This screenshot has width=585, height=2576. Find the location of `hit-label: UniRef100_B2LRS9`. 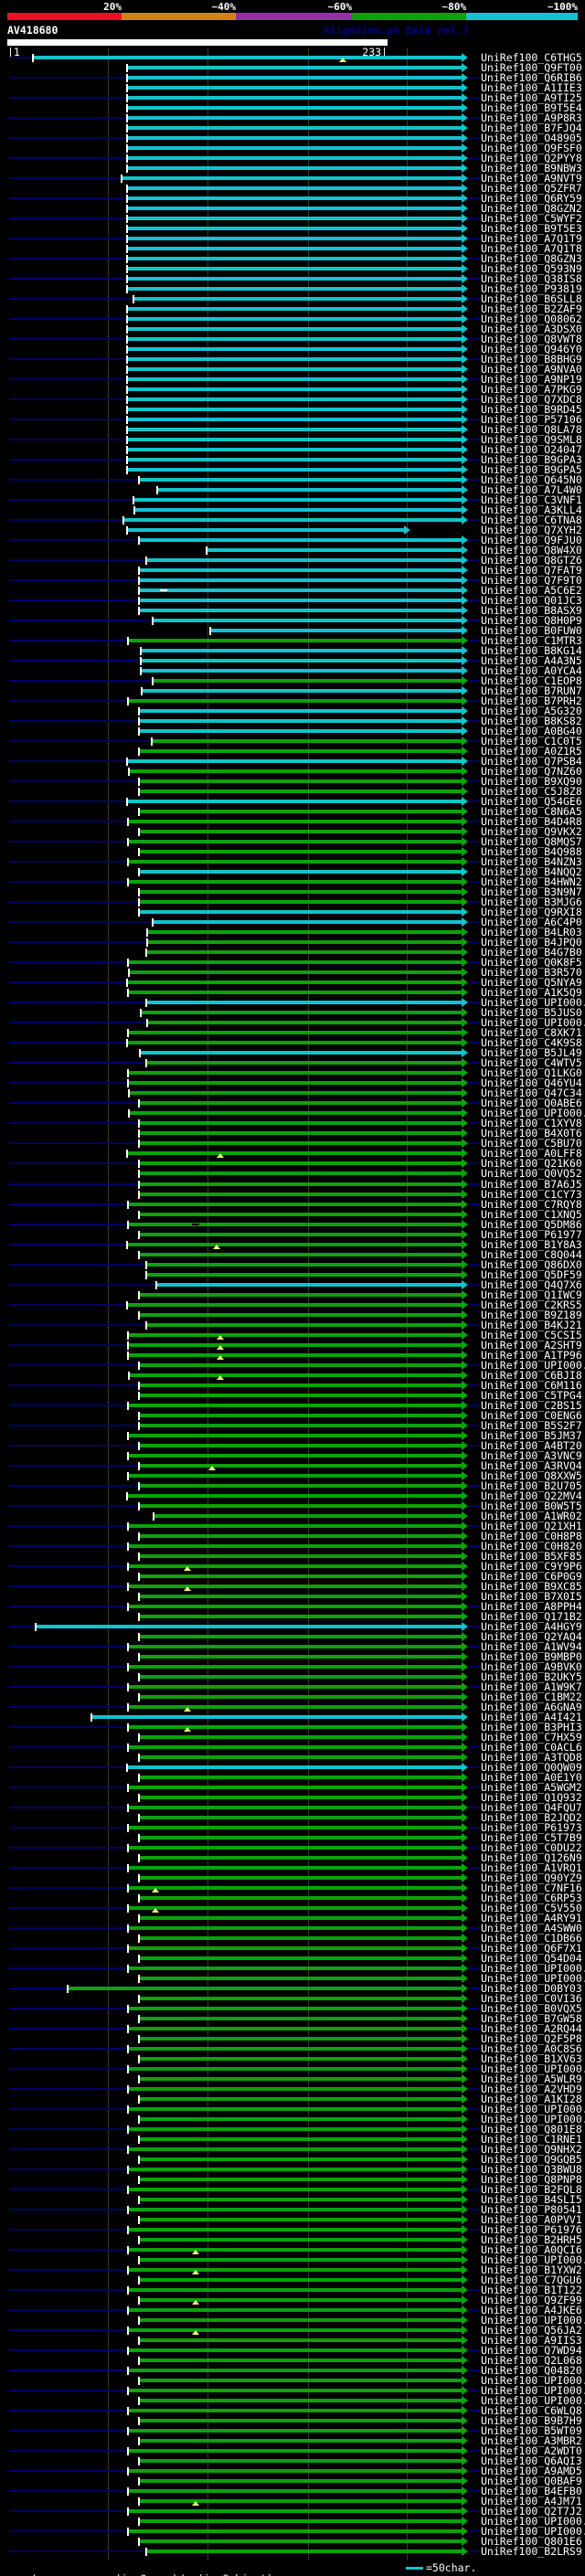

hit-label: UniRef100_B2LRS9 is located at coordinates (532, 2551).